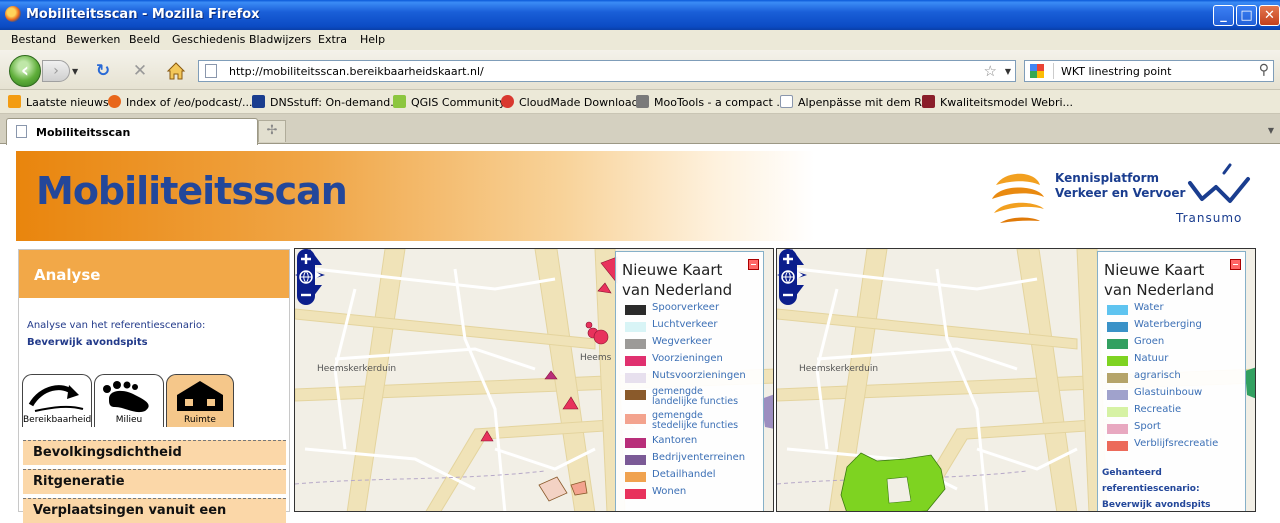 The height and width of the screenshot is (523, 1280). I want to click on new-tab-icon: ✢, so click(272, 131).